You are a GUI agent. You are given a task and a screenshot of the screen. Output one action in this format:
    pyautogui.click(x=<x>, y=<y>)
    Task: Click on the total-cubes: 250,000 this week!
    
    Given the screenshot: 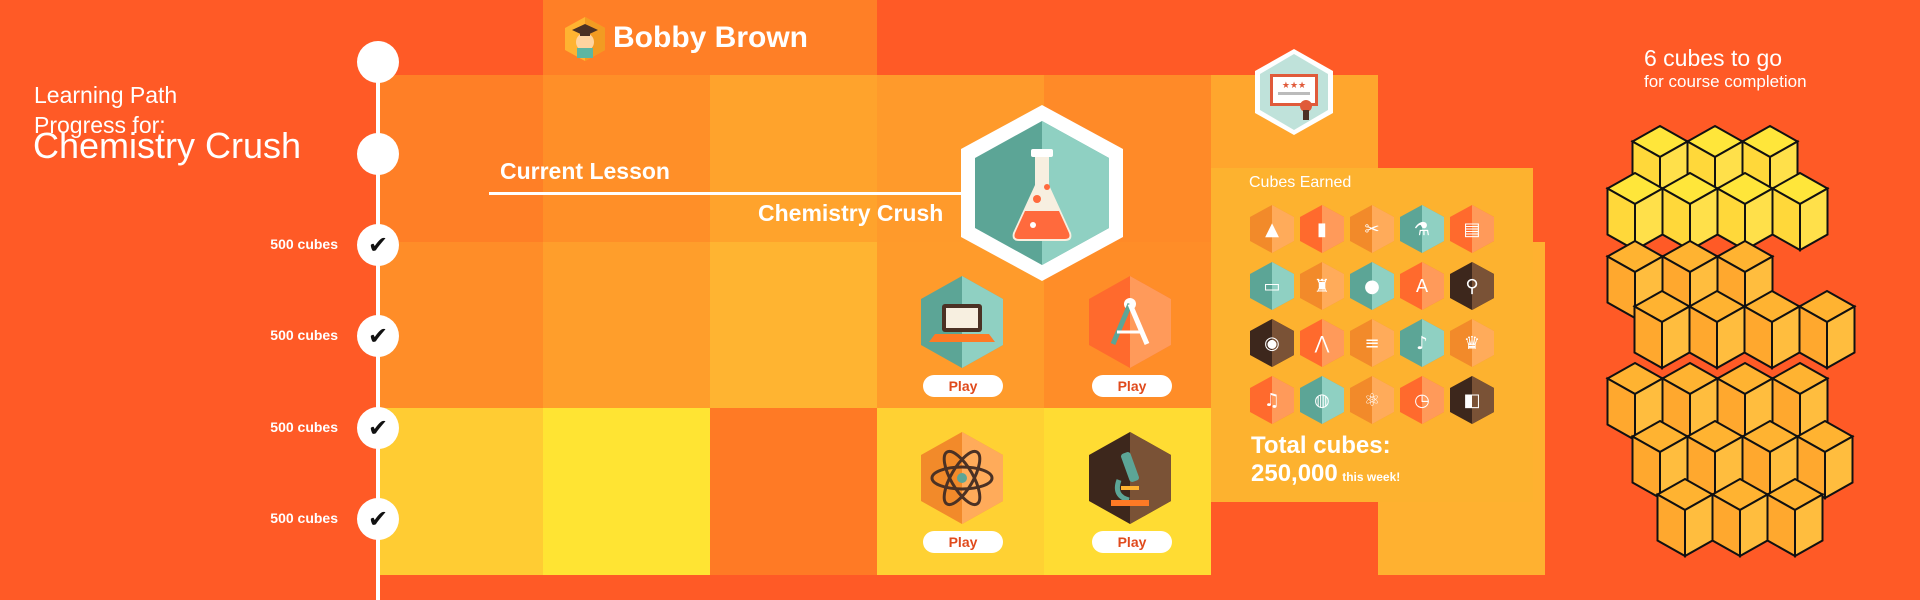 What is the action you would take?
    pyautogui.click(x=1325, y=474)
    